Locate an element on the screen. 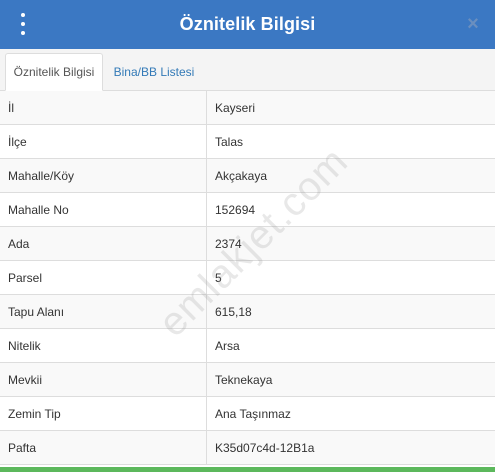  attribute-key: Zemin Tip is located at coordinates (103, 413).